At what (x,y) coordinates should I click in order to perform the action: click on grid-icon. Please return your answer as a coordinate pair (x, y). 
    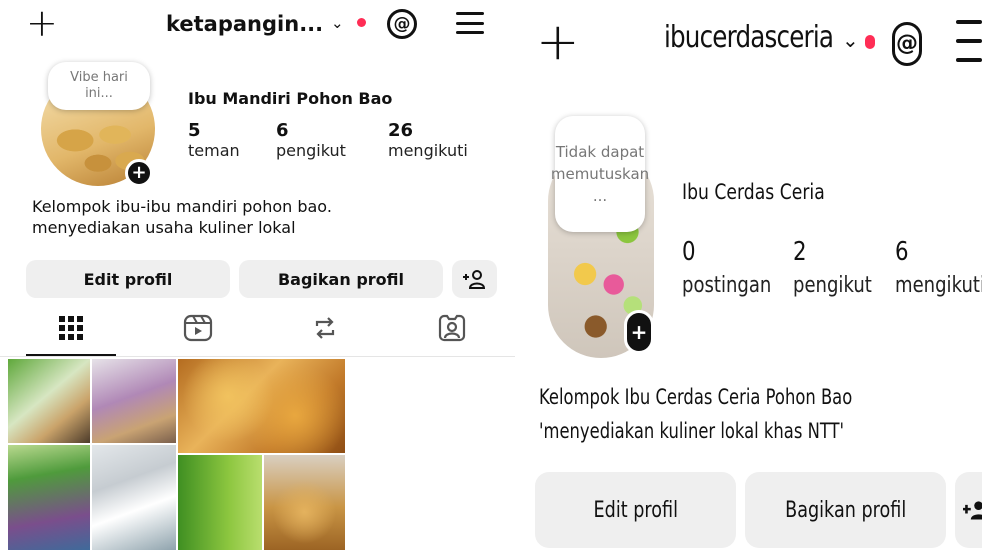
    Looking at the image, I should click on (71, 328).